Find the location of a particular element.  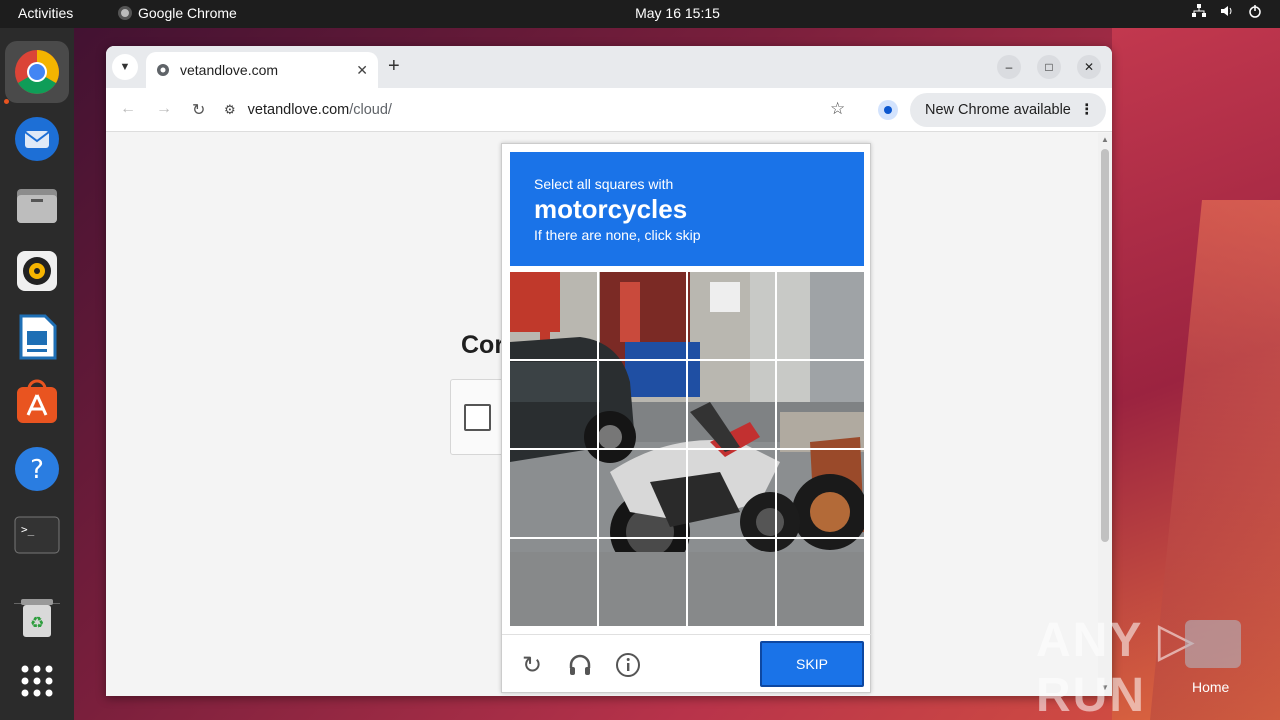

app-center-icon is located at coordinates (37, 403).